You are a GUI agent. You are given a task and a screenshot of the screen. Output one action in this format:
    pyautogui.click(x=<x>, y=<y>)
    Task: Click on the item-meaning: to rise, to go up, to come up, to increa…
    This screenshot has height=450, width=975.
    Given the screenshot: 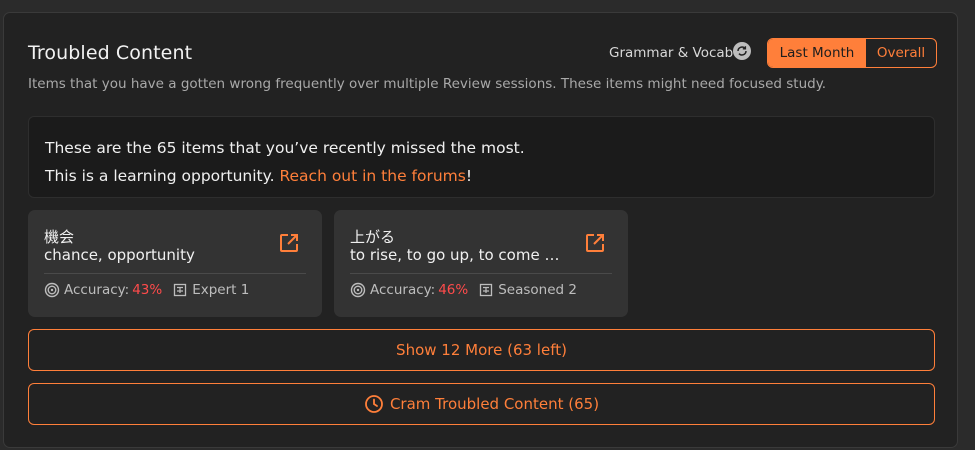 What is the action you would take?
    pyautogui.click(x=455, y=255)
    